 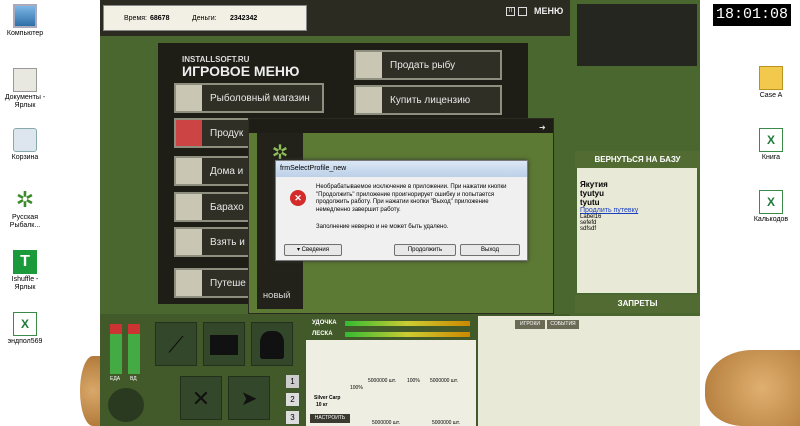 I want to click on tab-players: ИГРОКИ, so click(x=530, y=324).